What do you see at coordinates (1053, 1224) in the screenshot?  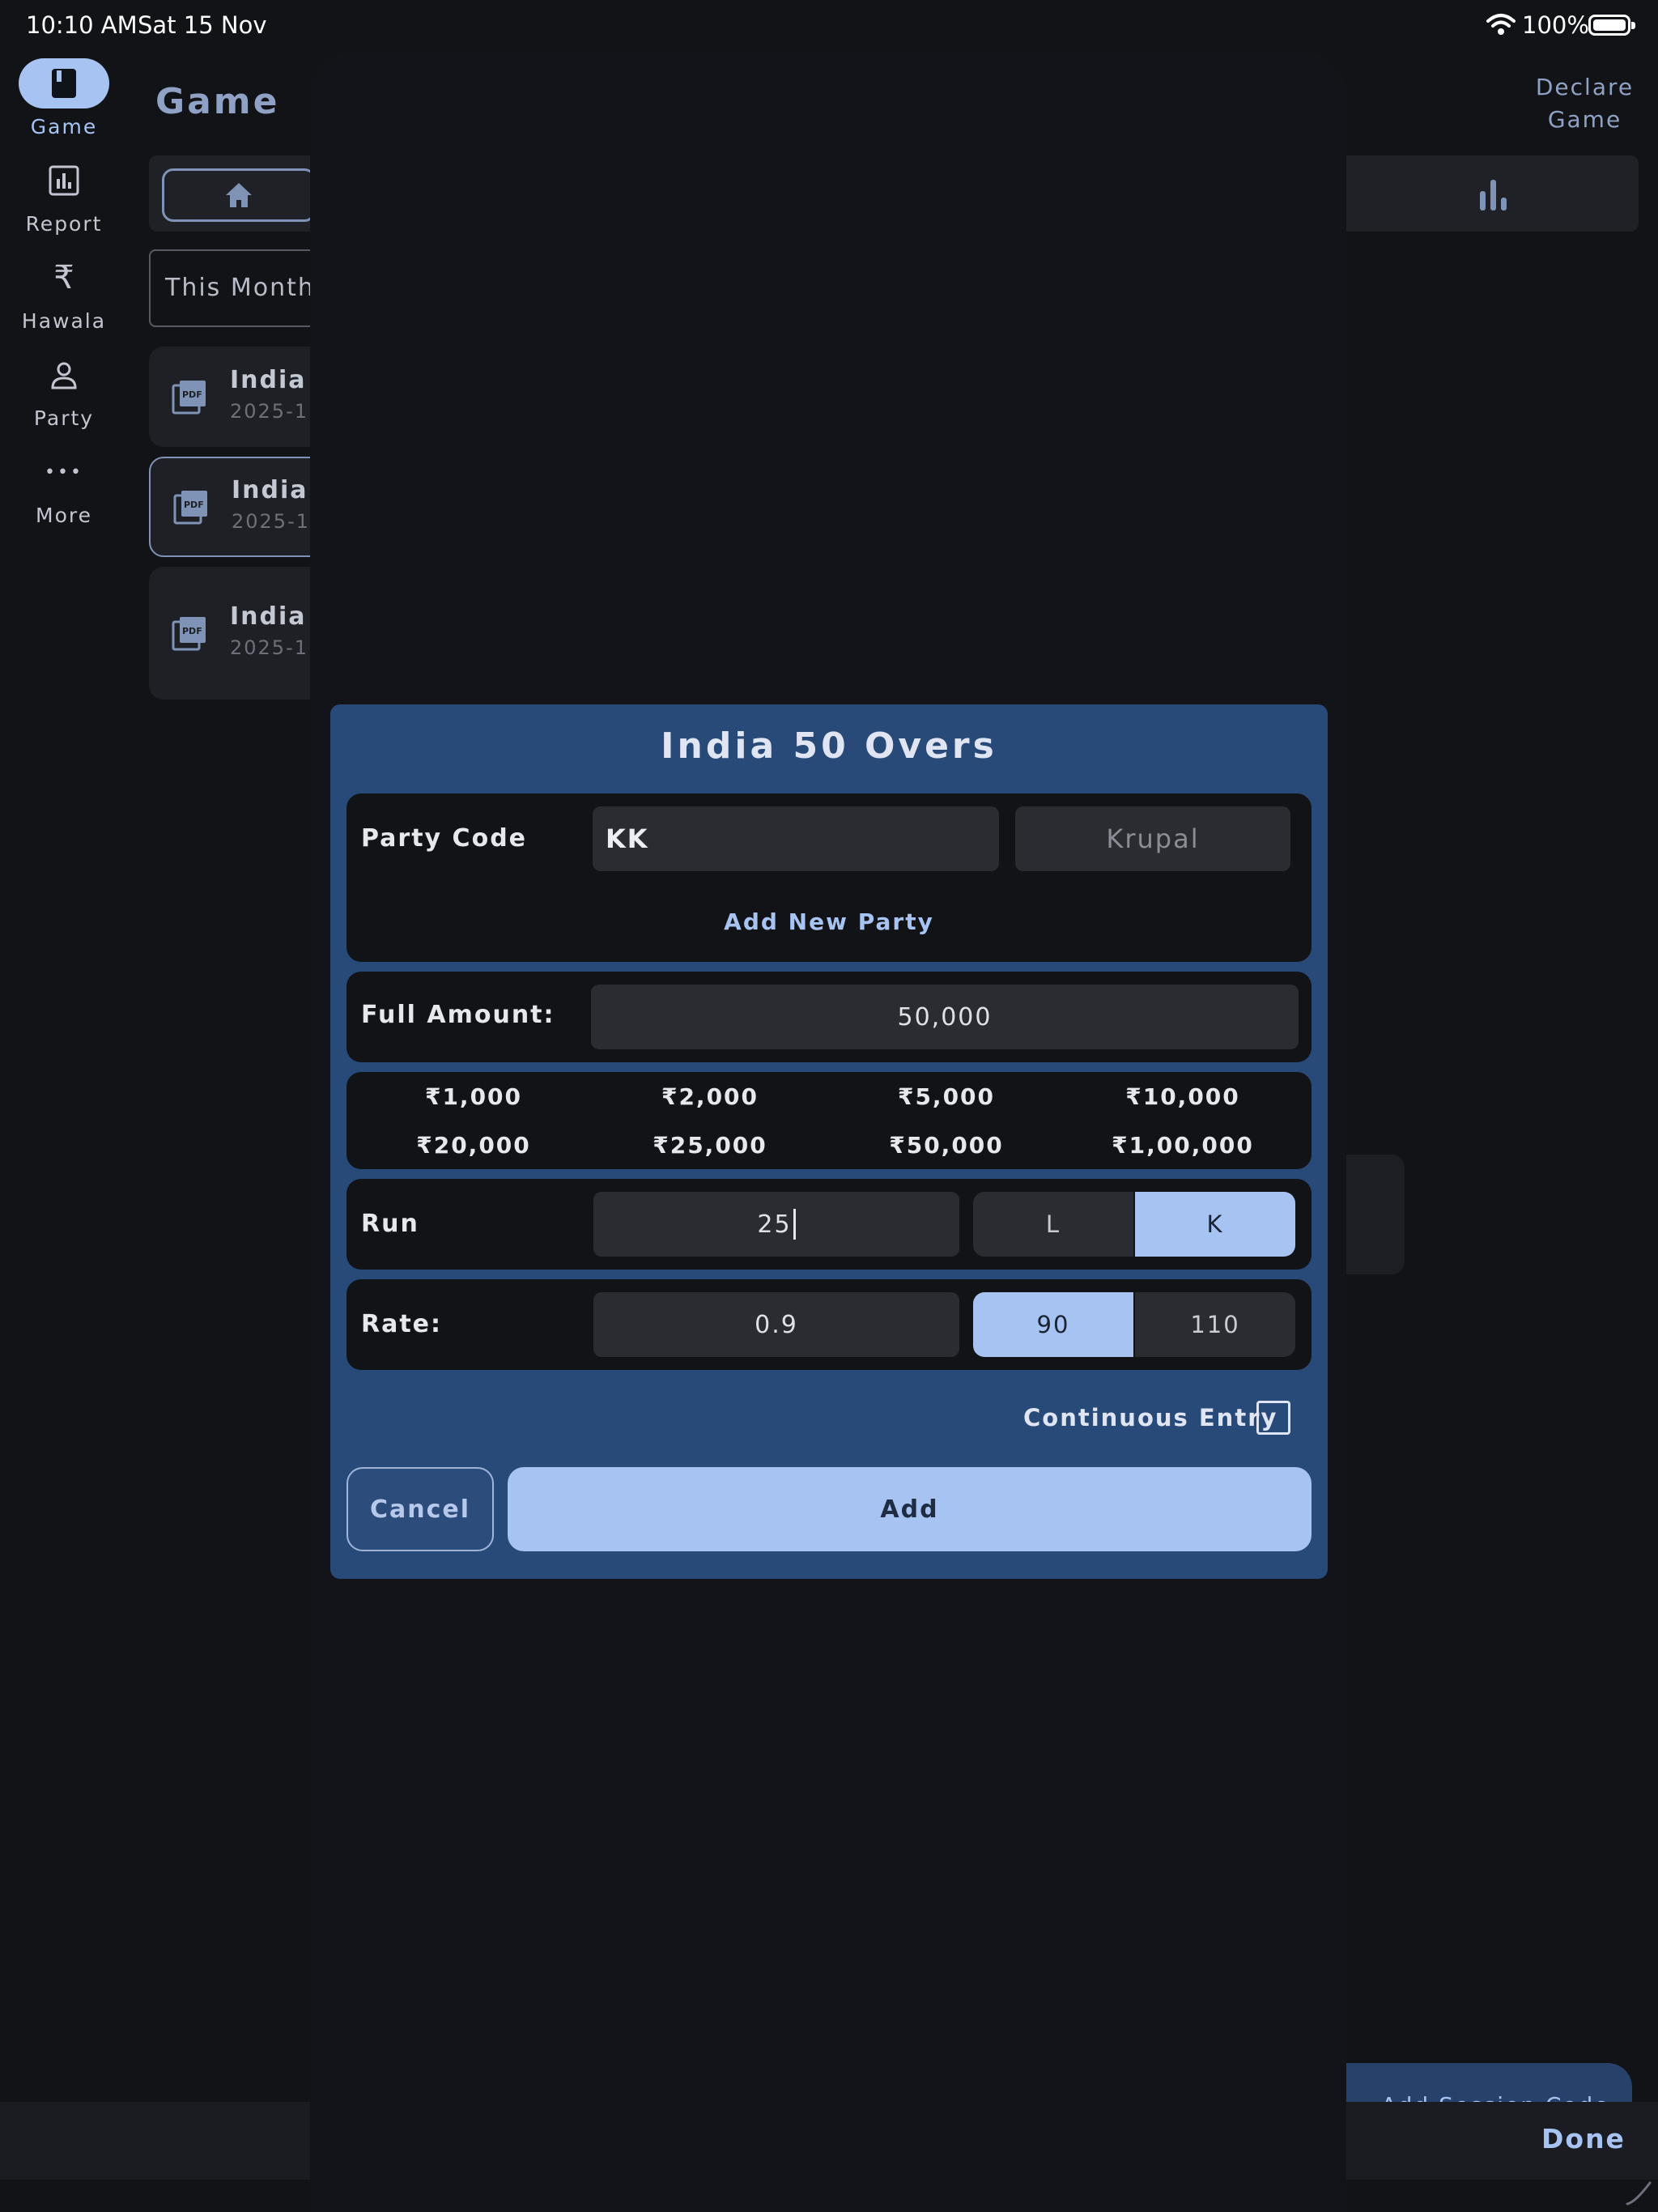 I see `run-option-l: L` at bounding box center [1053, 1224].